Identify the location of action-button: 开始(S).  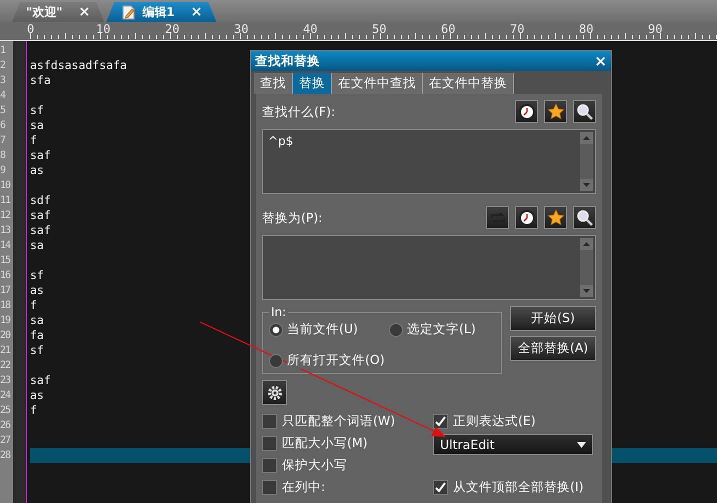
(553, 318).